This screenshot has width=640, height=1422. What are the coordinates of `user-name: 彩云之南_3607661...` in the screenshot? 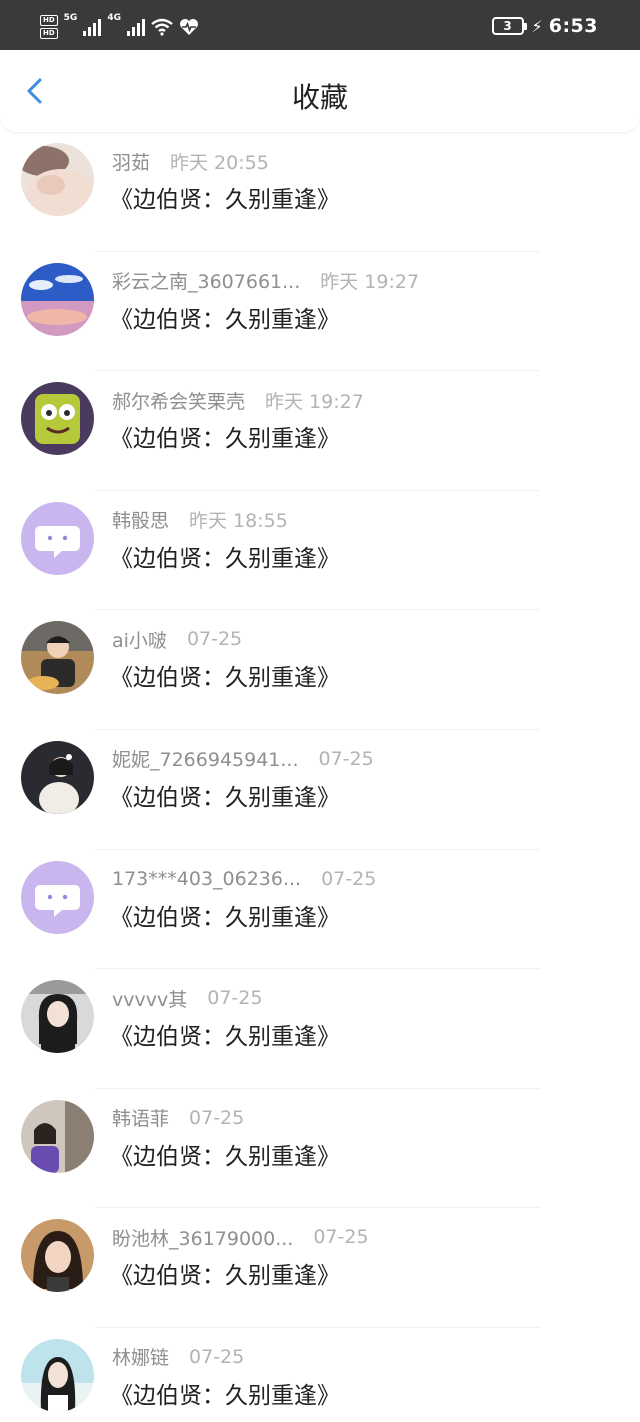 It's located at (206, 282).